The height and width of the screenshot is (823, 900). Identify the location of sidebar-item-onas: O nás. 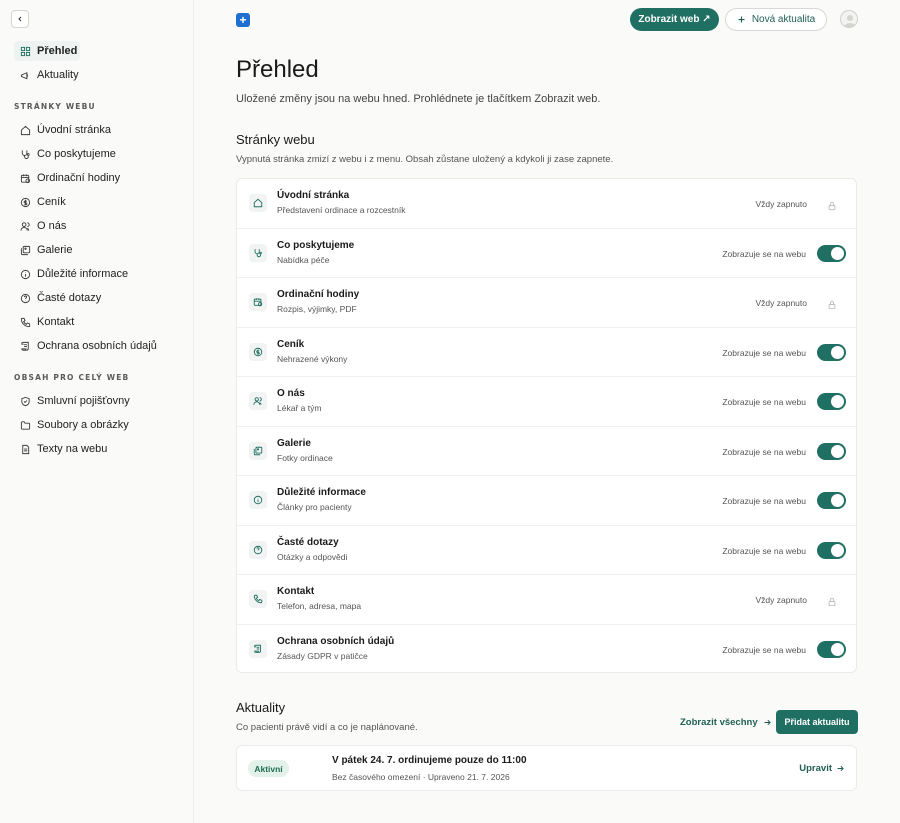
(43, 226).